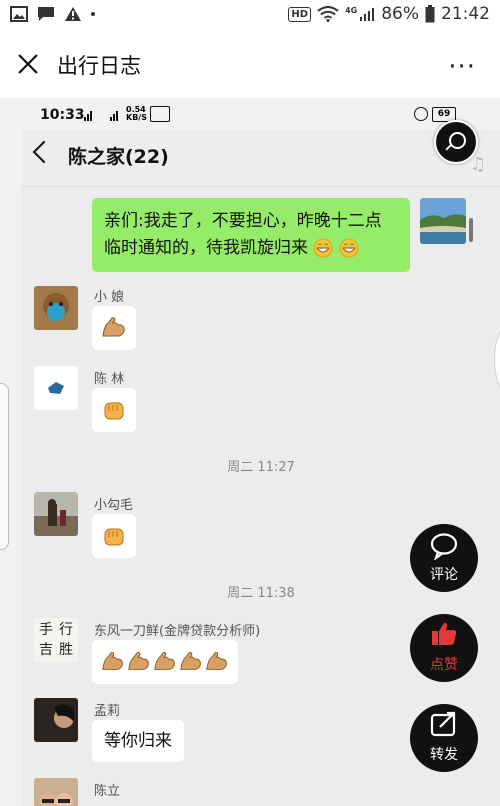 The image size is (500, 806). What do you see at coordinates (430, 14) in the screenshot?
I see `battery-icon` at bounding box center [430, 14].